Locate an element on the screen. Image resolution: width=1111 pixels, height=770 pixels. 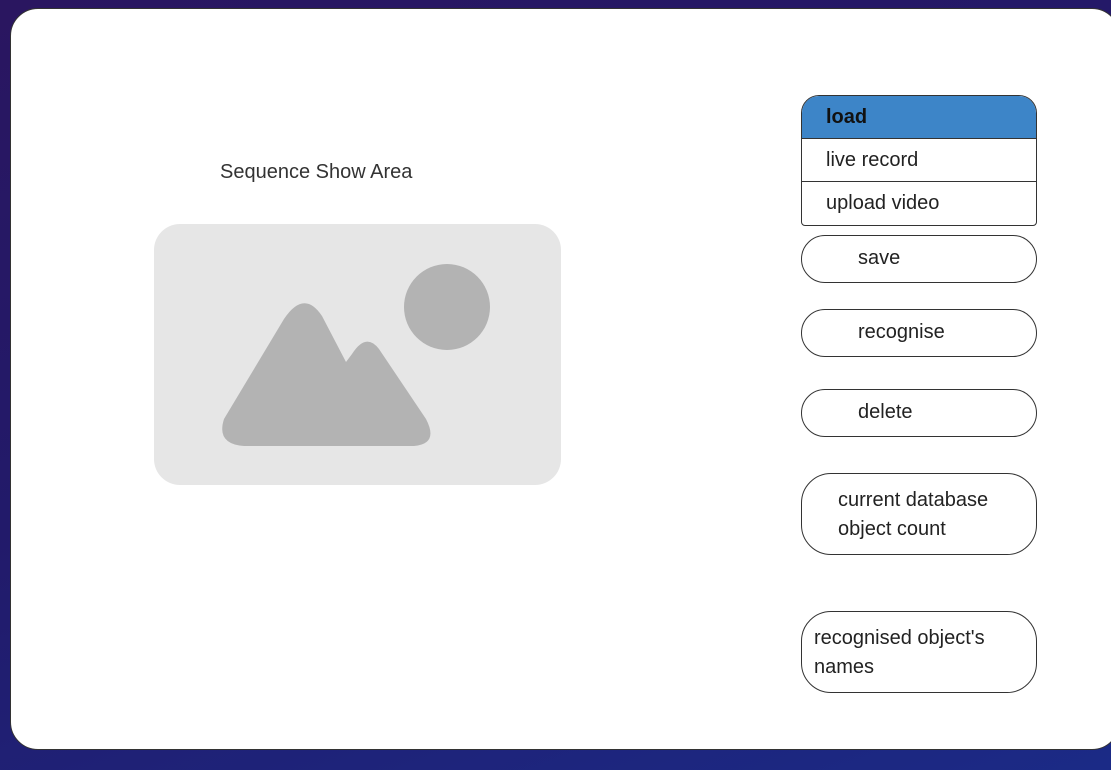
save-button: save is located at coordinates (919, 259).